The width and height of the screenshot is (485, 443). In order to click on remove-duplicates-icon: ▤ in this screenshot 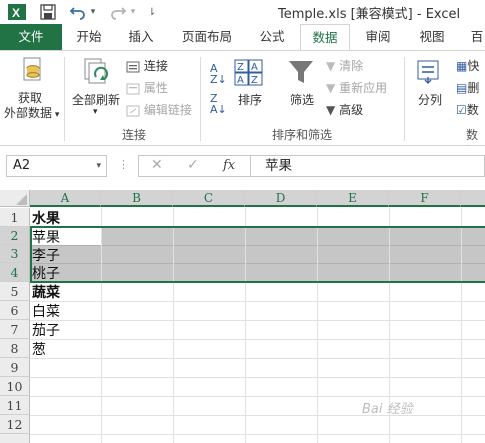, I will do `click(462, 88)`.